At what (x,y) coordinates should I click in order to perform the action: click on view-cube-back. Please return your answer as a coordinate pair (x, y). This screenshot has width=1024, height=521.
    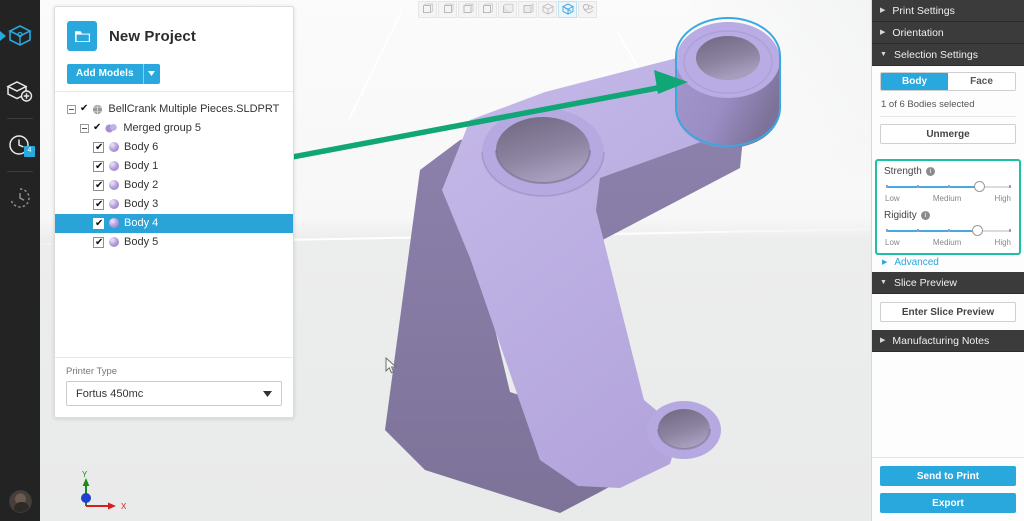
    Looking at the image, I should click on (447, 9).